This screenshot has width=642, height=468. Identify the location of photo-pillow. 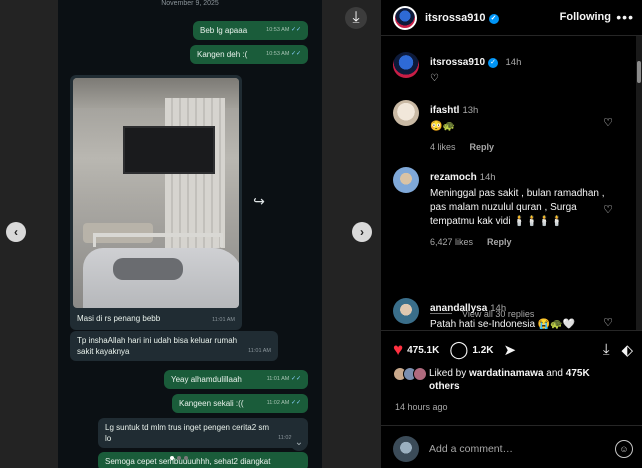
(148, 269).